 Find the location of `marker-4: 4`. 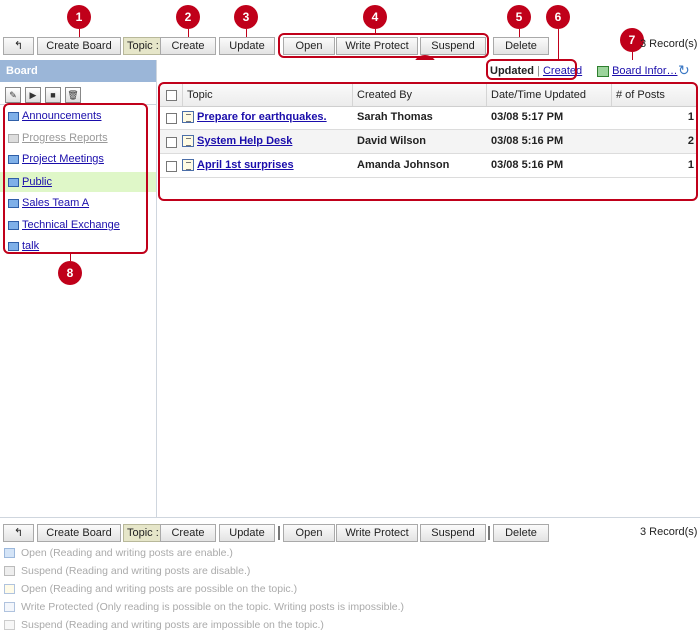

marker-4: 4 is located at coordinates (375, 17).